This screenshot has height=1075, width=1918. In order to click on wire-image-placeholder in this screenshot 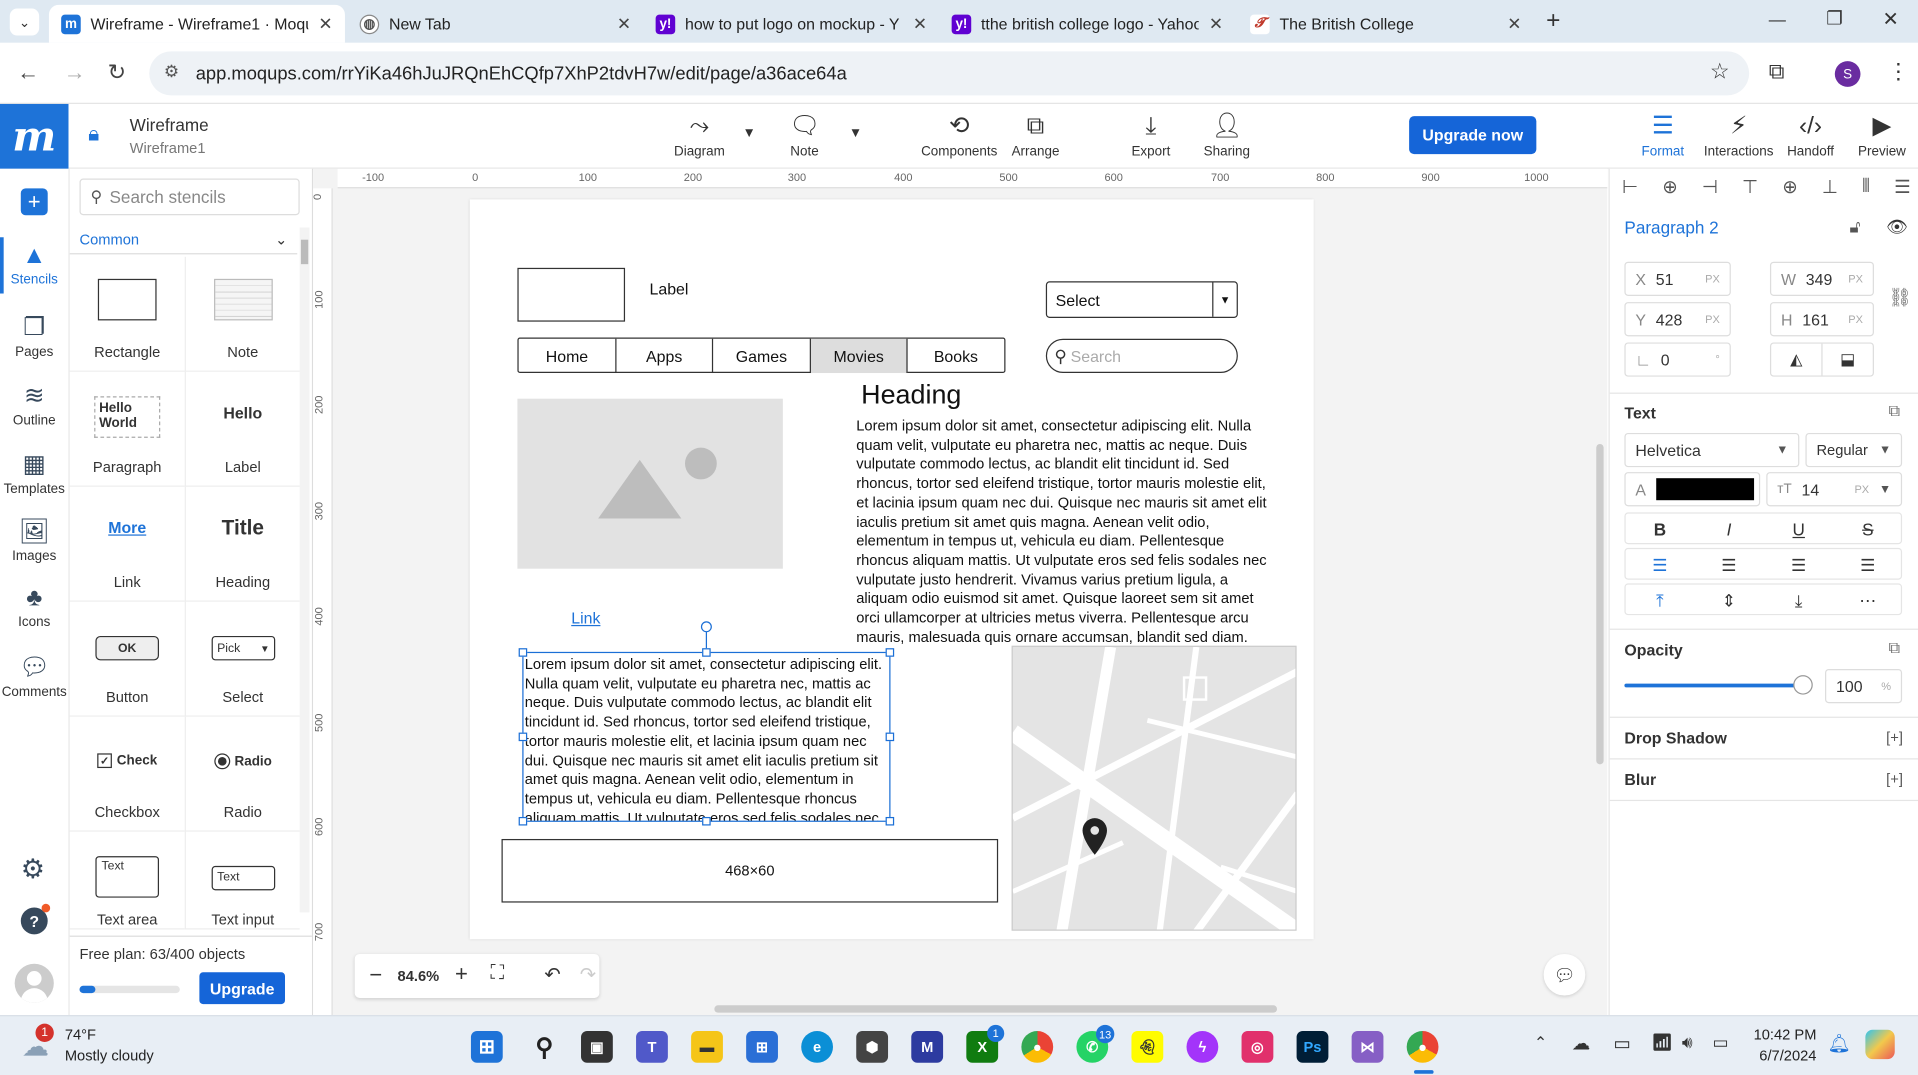, I will do `click(650, 483)`.